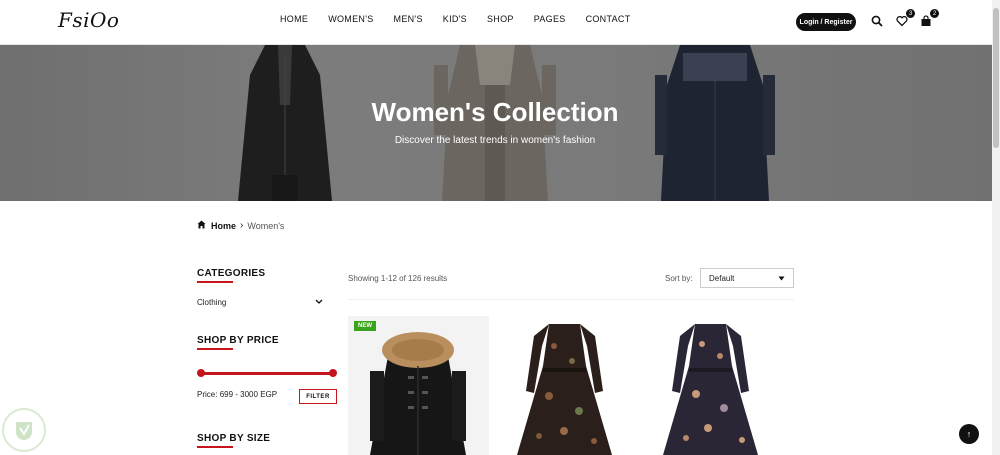  What do you see at coordinates (826, 22) in the screenshot?
I see `login-register-button: Login / Register` at bounding box center [826, 22].